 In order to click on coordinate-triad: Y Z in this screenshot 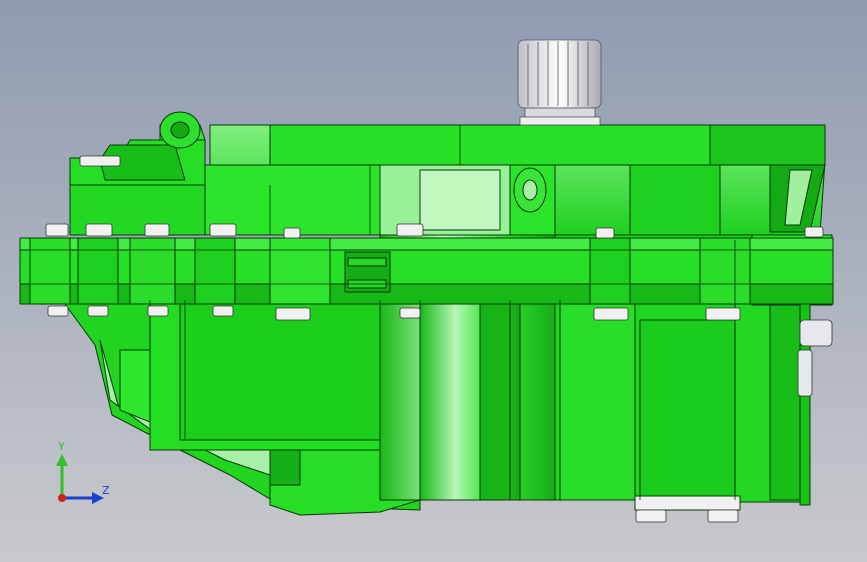, I will do `click(84, 478)`.